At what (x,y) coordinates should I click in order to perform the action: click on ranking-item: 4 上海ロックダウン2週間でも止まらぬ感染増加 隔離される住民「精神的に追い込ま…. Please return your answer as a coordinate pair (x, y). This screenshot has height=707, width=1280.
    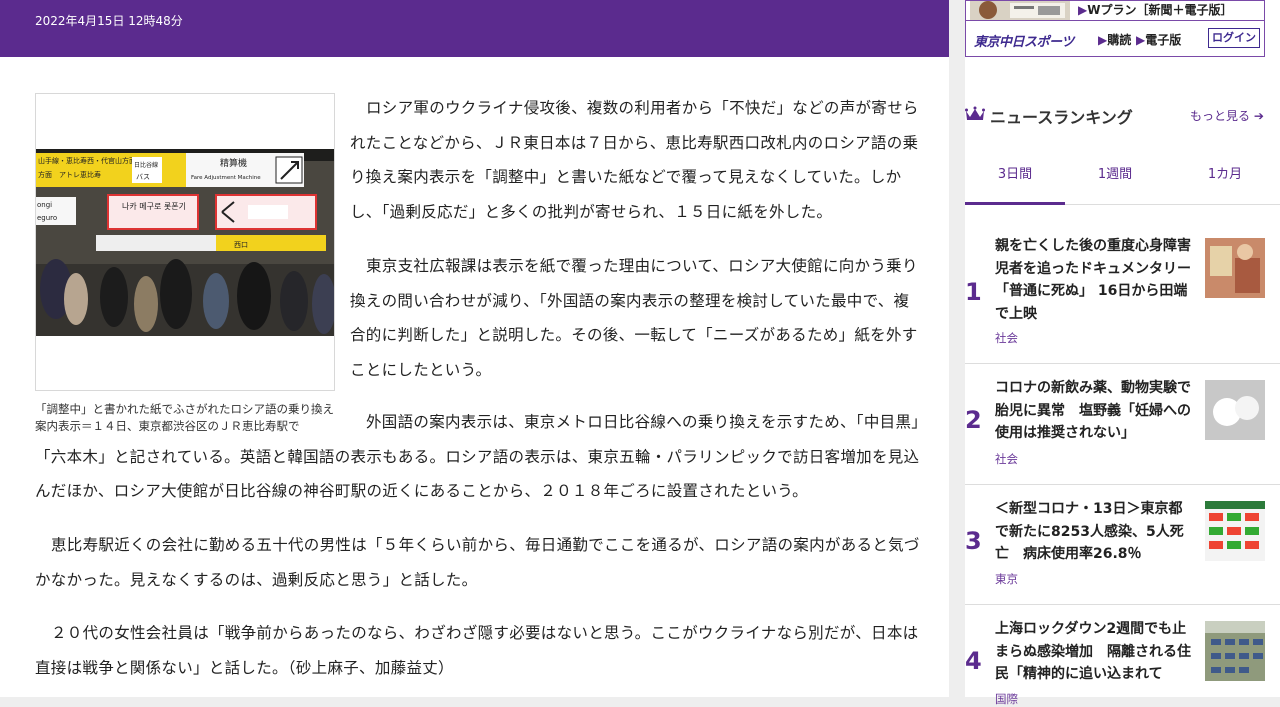
    Looking at the image, I should click on (1122, 655).